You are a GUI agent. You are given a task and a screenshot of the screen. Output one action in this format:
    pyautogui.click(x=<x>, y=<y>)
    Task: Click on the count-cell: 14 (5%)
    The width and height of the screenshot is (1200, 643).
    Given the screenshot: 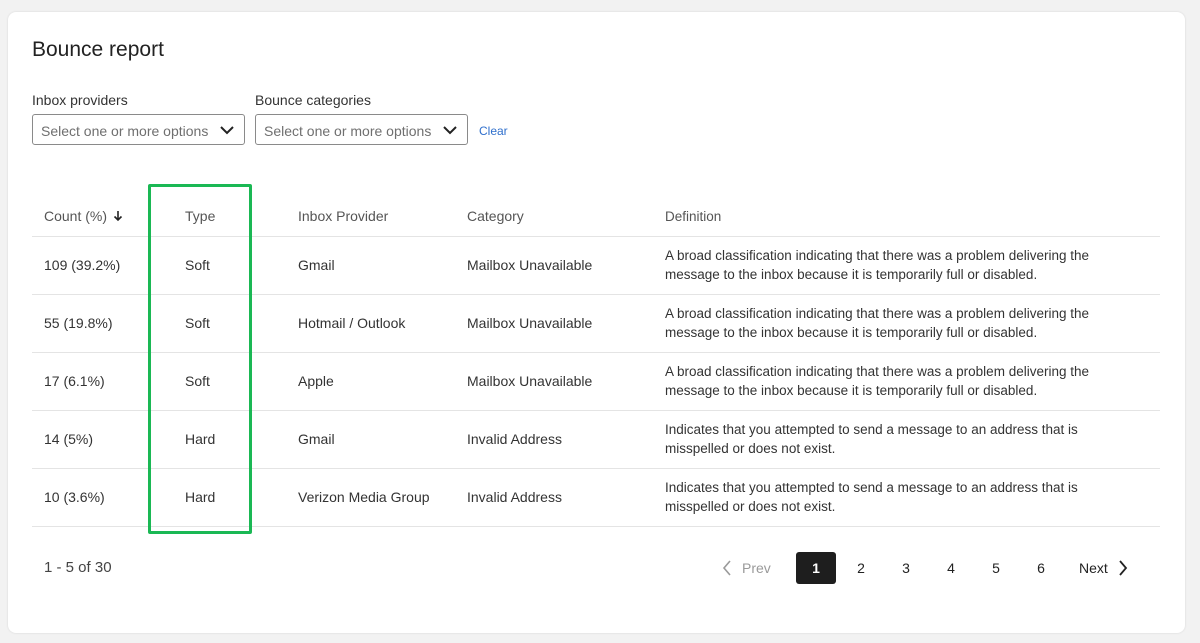 What is the action you would take?
    pyautogui.click(x=69, y=439)
    